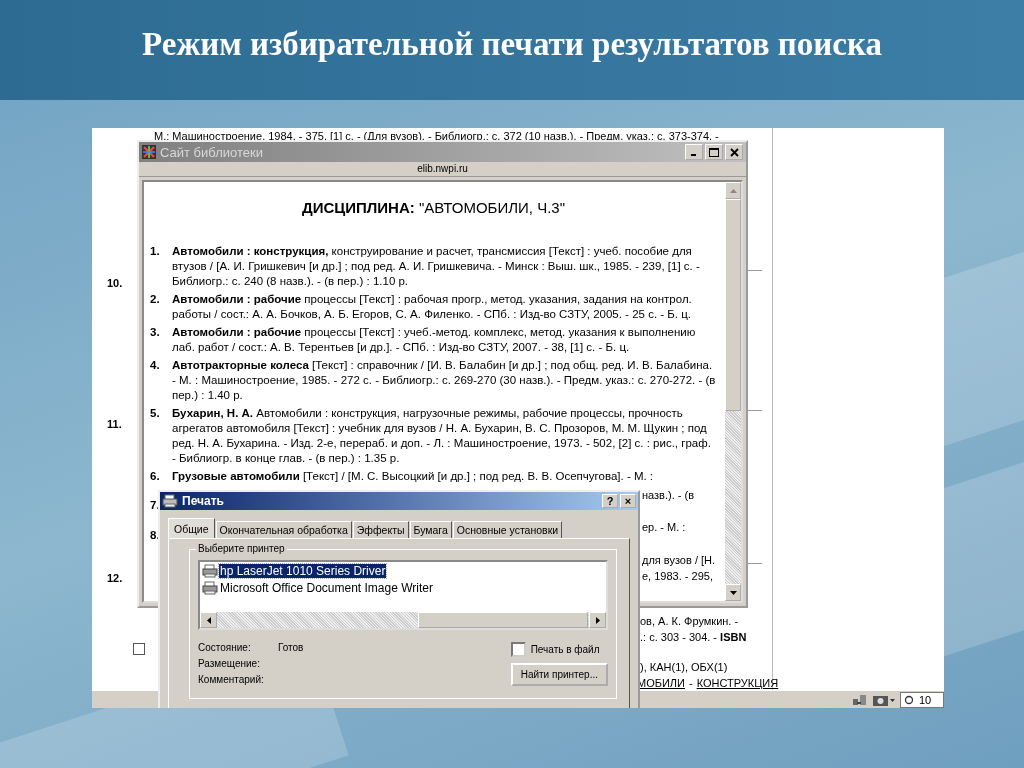 This screenshot has width=1024, height=768. I want to click on item-number: 2., so click(155, 299).